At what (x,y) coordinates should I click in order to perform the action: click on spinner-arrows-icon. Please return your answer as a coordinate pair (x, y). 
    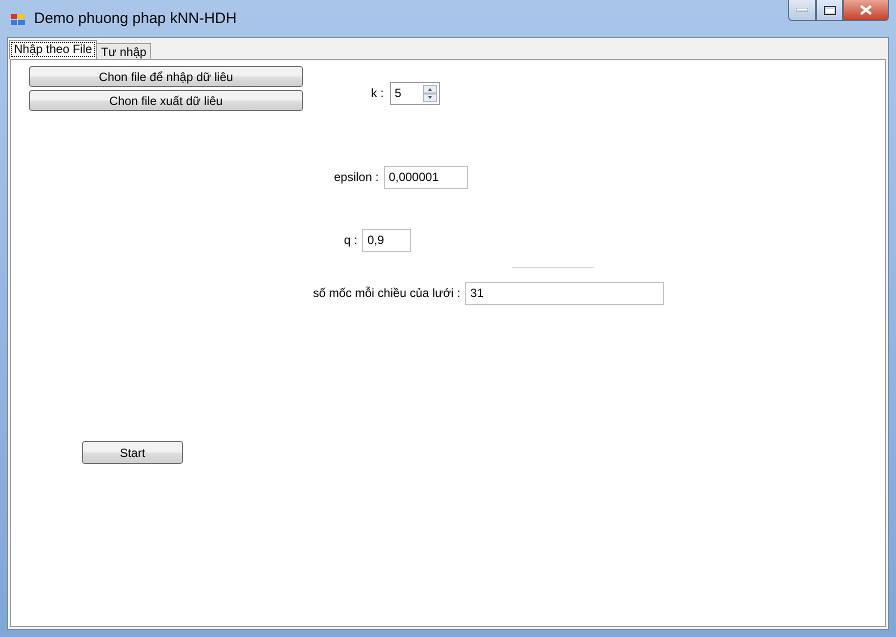
    Looking at the image, I should click on (429, 93).